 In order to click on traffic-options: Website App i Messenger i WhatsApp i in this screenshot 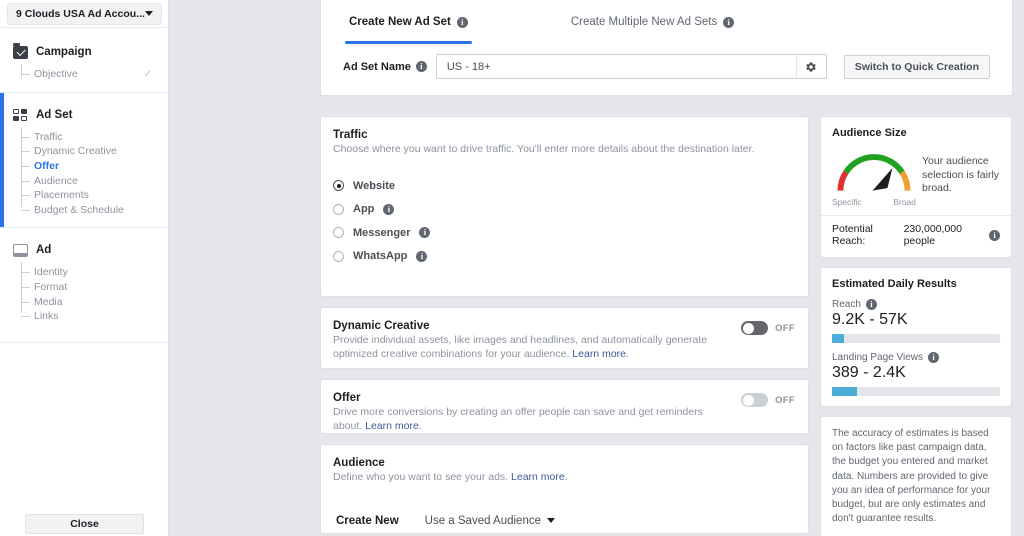, I will do `click(563, 221)`.